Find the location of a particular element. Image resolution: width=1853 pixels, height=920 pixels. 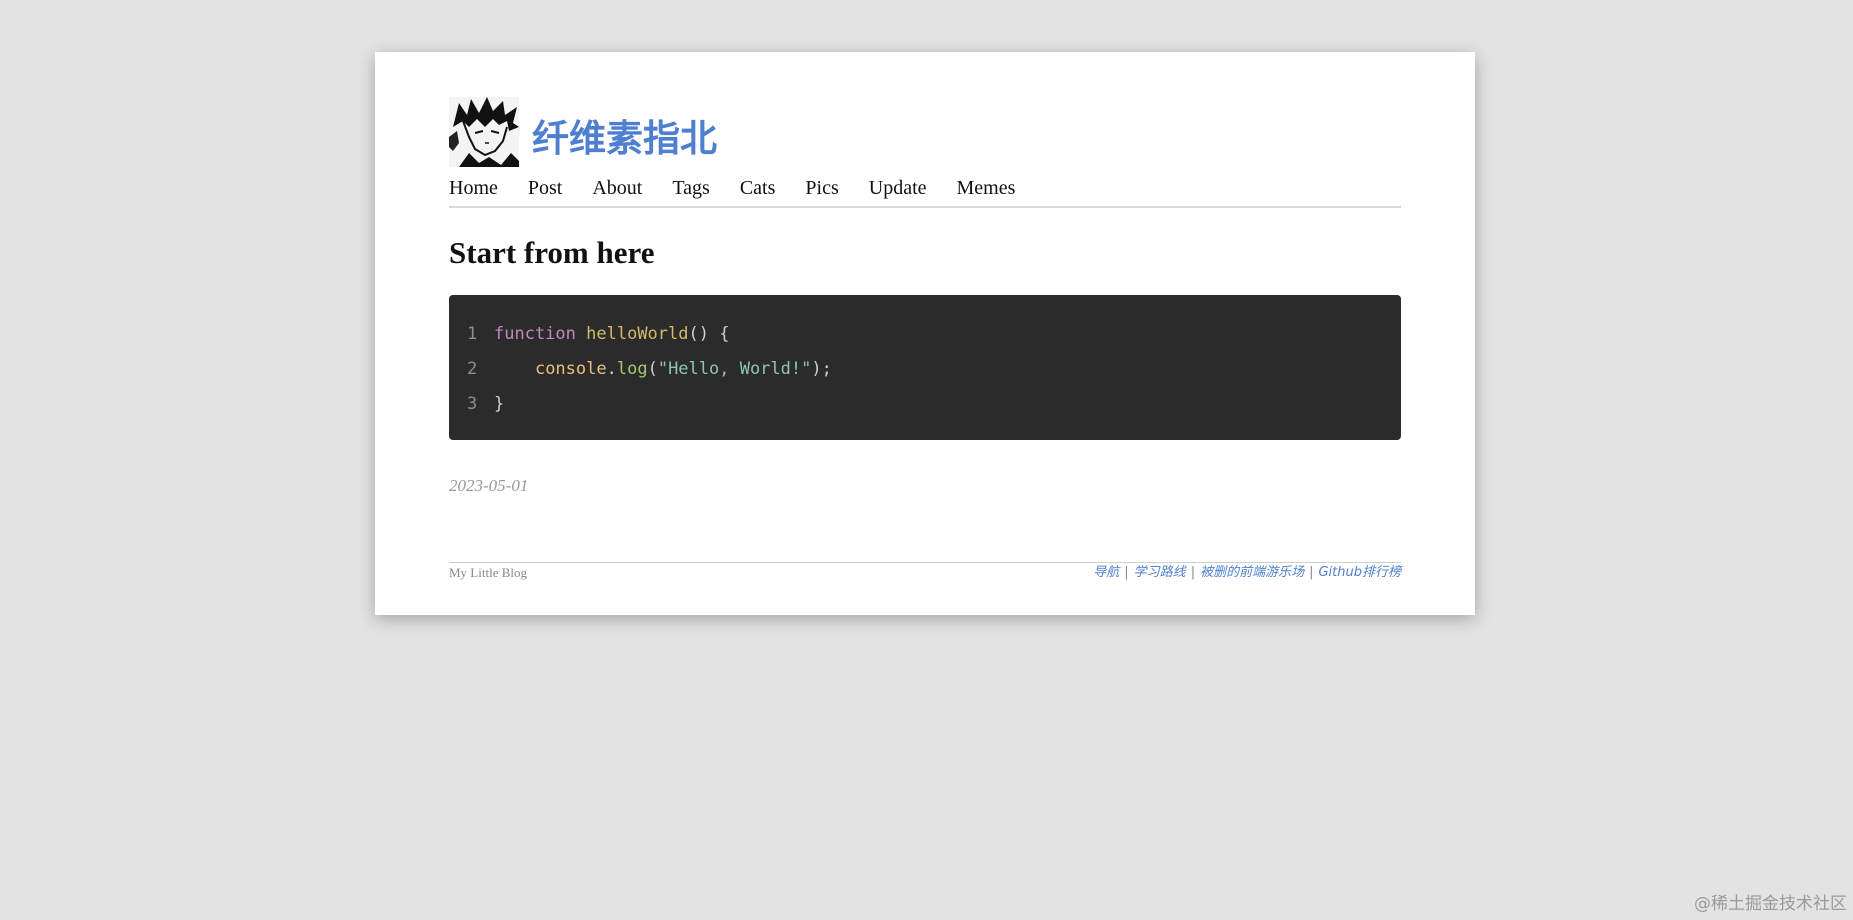

code-line: 2 console. log("Hello, World!"); is located at coordinates (934, 369).